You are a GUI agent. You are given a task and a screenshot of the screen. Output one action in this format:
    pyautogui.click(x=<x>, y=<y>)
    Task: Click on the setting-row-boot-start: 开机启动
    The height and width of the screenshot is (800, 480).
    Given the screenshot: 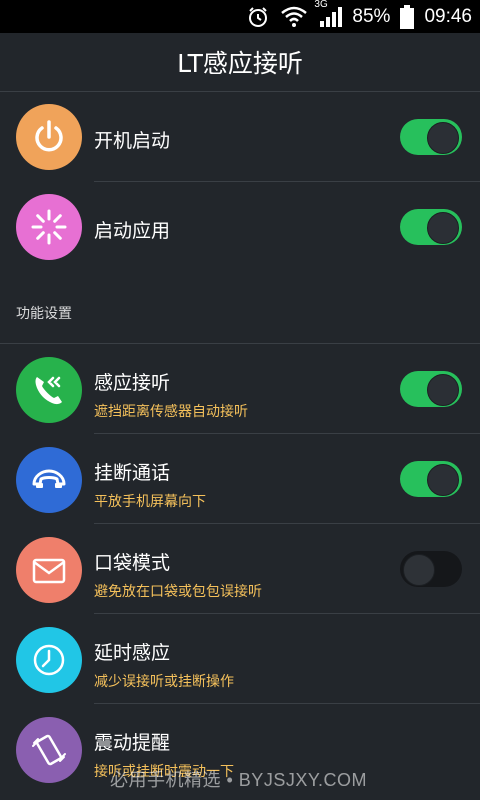 What is the action you would take?
    pyautogui.click(x=240, y=137)
    